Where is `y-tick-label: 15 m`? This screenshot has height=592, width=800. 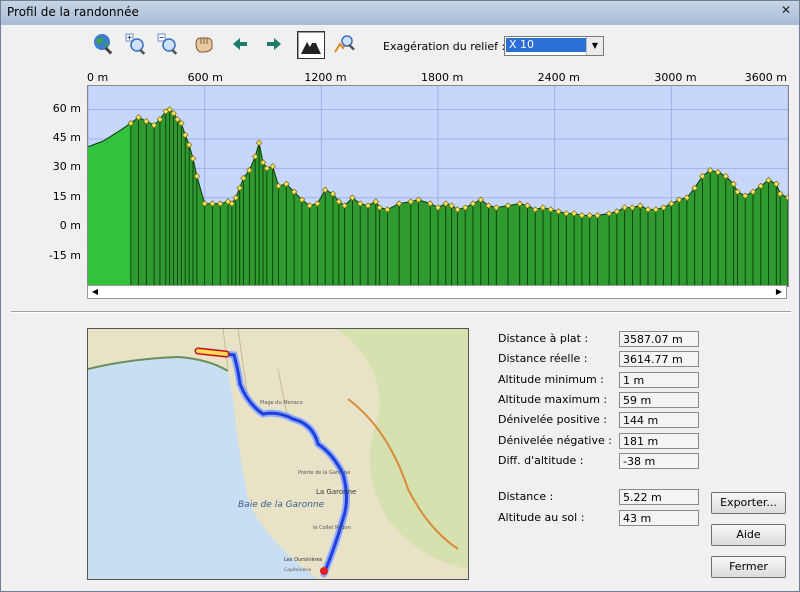 y-tick-label: 15 m is located at coordinates (66, 196).